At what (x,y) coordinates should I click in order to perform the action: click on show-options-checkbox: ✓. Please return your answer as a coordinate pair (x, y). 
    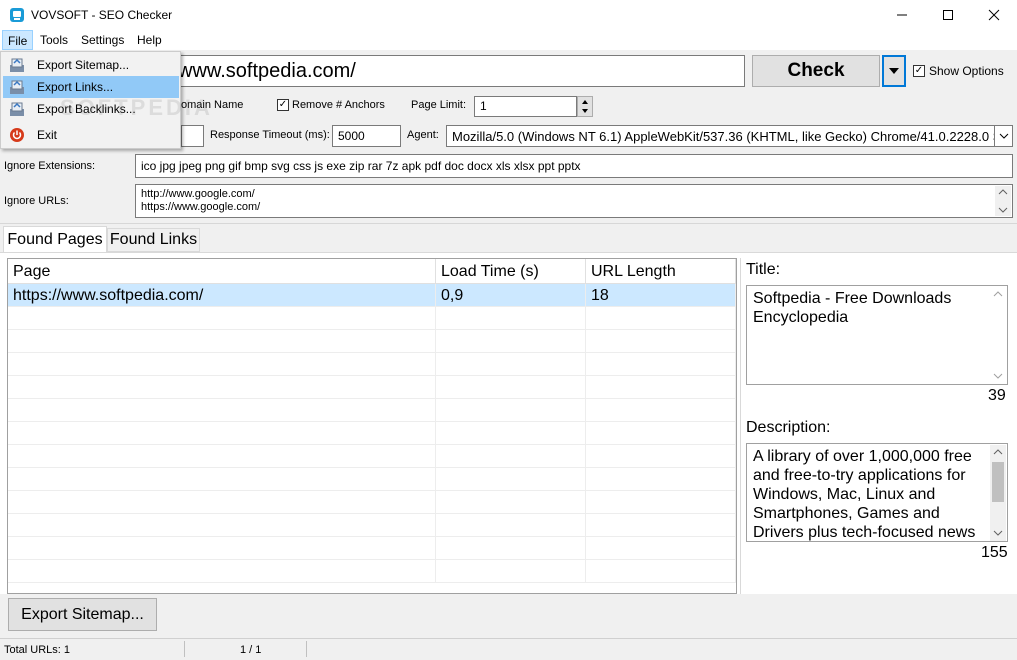
    Looking at the image, I should click on (919, 71).